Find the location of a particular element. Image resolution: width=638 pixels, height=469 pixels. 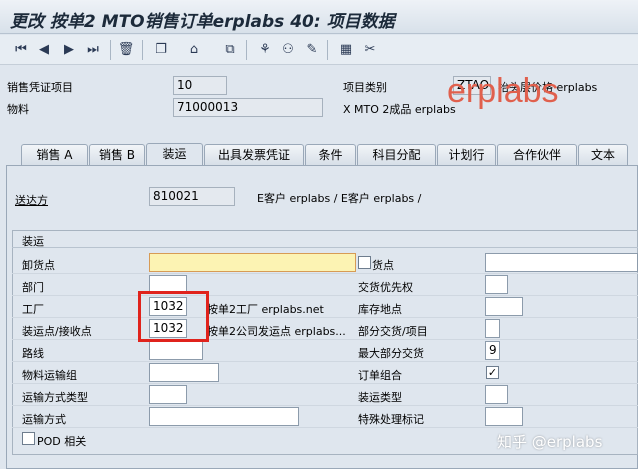

title-bar: 更改 按单2 MTO销售订单erplabs 40: 项目数据 is located at coordinates (319, 17).